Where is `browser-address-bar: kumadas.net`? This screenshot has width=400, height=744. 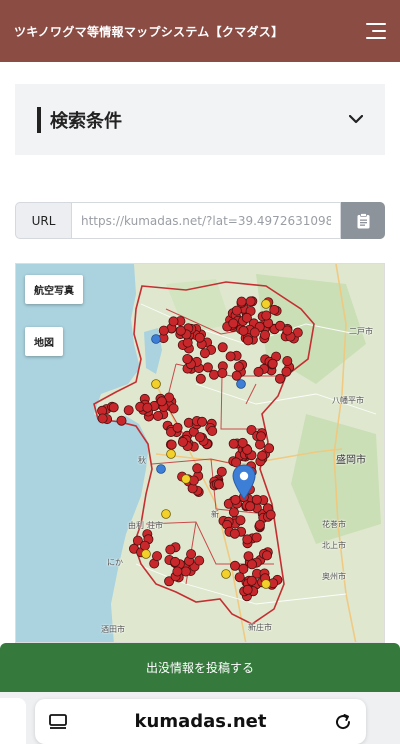
browser-address-bar: kumadas.net is located at coordinates (200, 721).